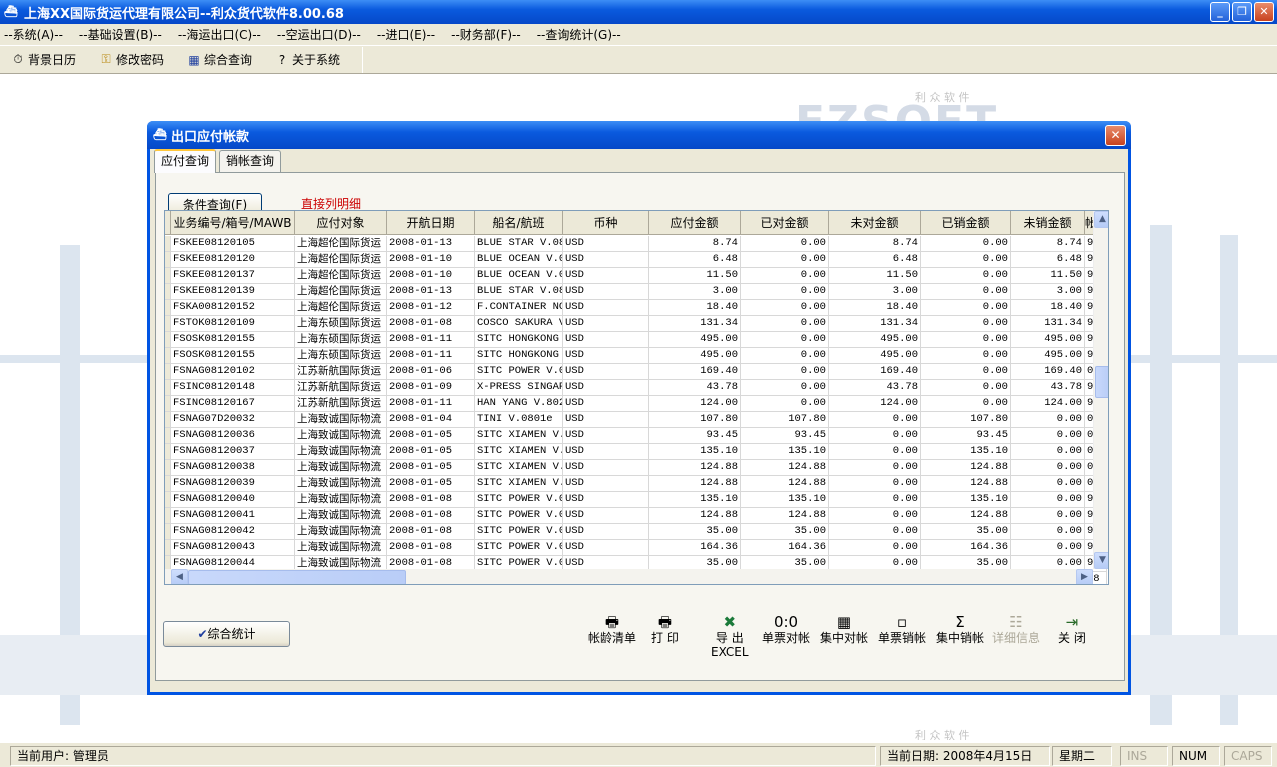  What do you see at coordinates (730, 636) in the screenshot?
I see `export-excel-button: ✖ 导 出 EXCEL` at bounding box center [730, 636].